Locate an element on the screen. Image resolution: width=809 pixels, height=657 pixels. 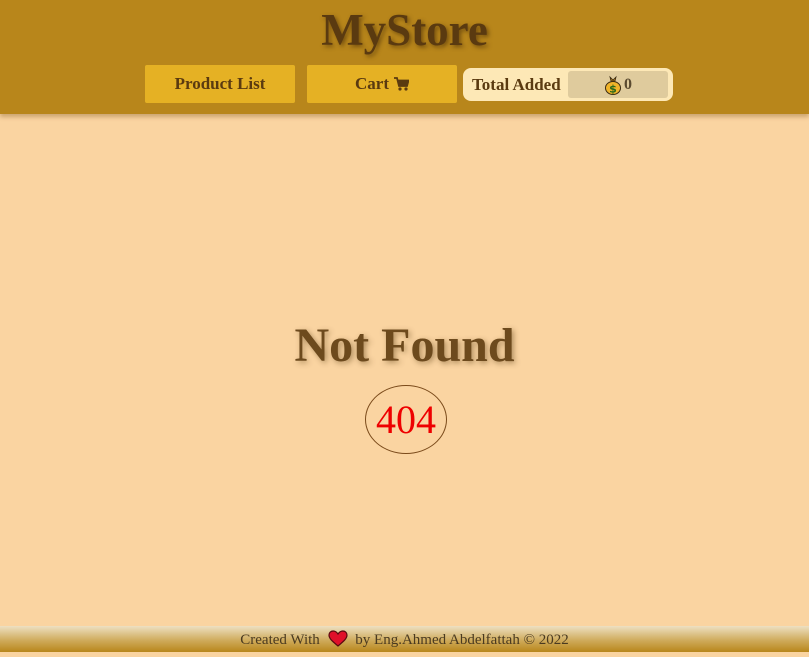
cart-button: Cart is located at coordinates (382, 84).